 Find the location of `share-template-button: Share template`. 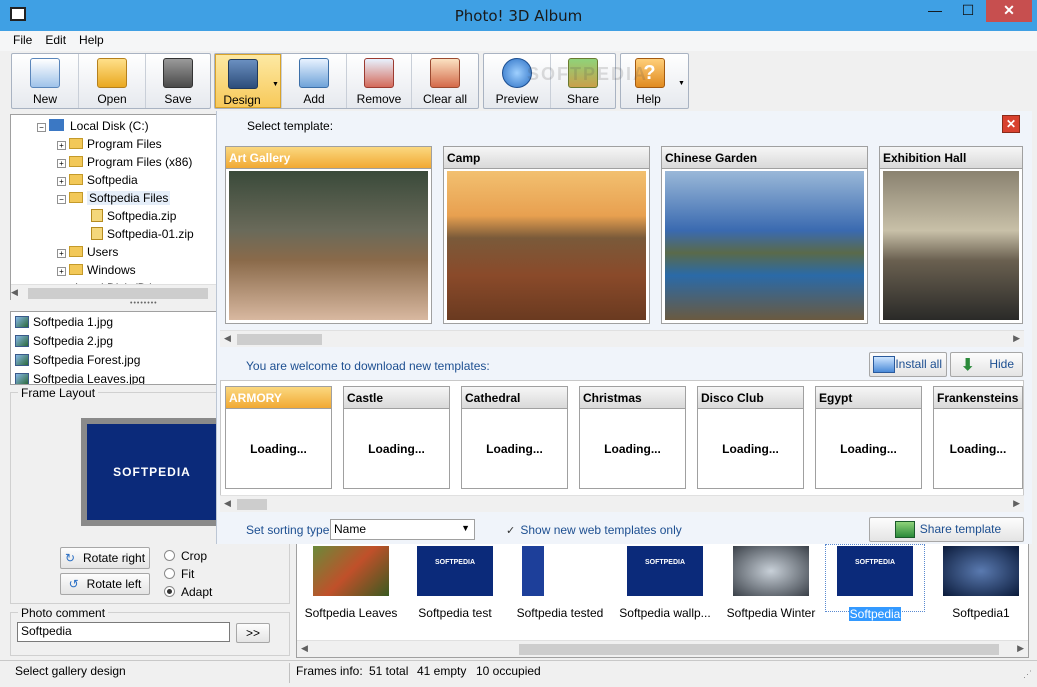

share-template-button: Share template is located at coordinates (946, 529).